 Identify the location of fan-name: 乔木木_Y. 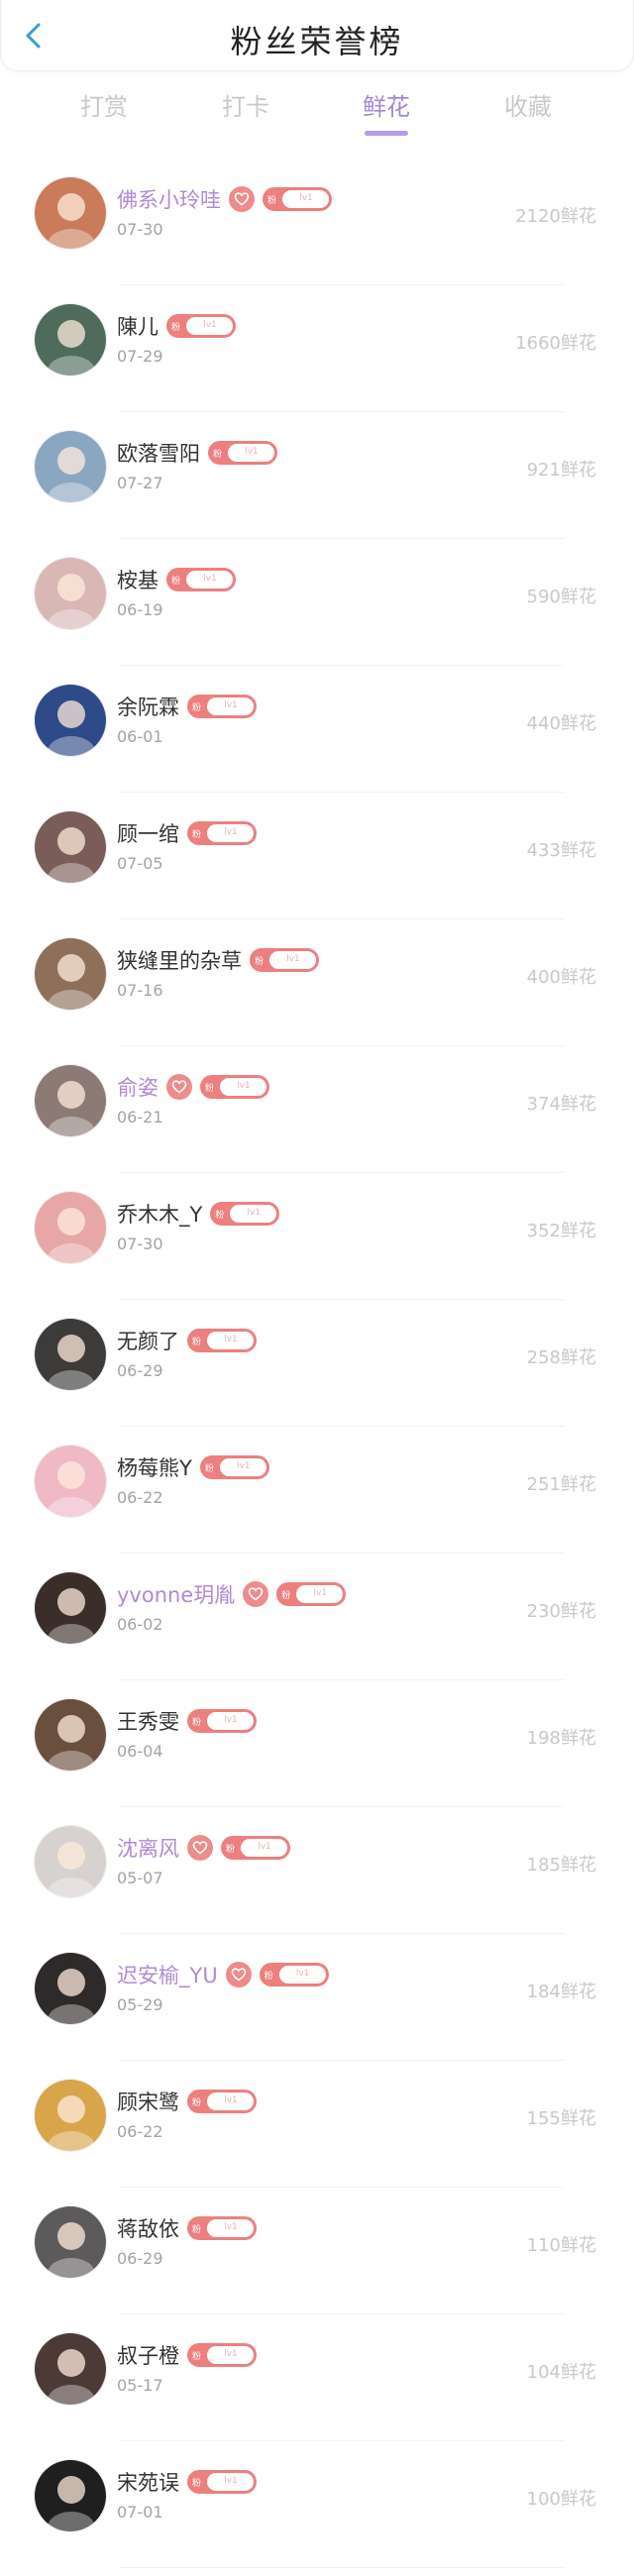
(160, 1215).